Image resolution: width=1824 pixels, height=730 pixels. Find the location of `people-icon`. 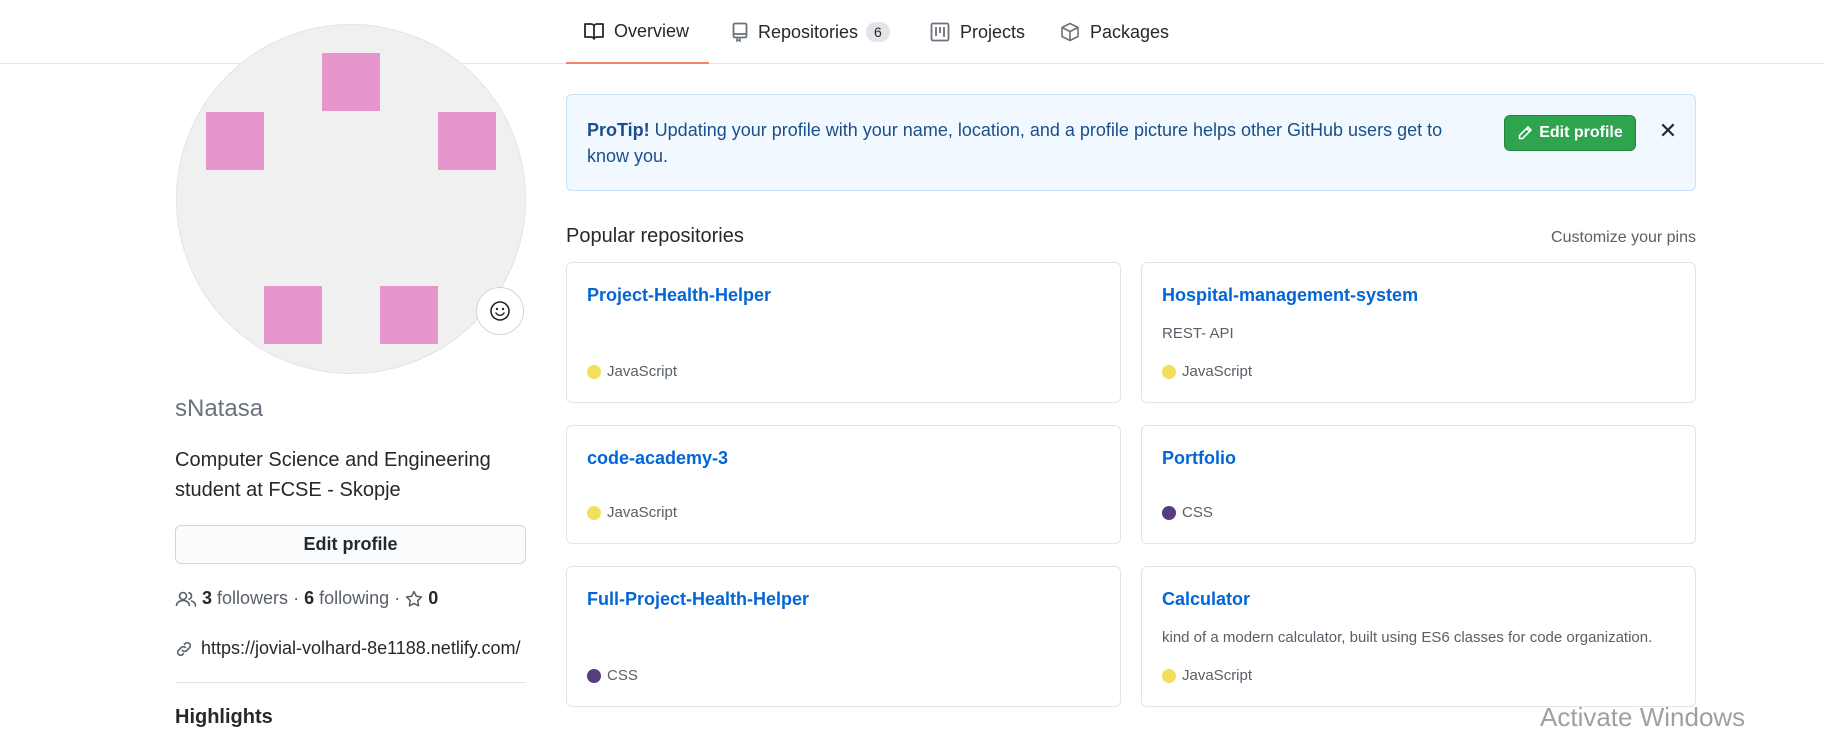

people-icon is located at coordinates (186, 599).